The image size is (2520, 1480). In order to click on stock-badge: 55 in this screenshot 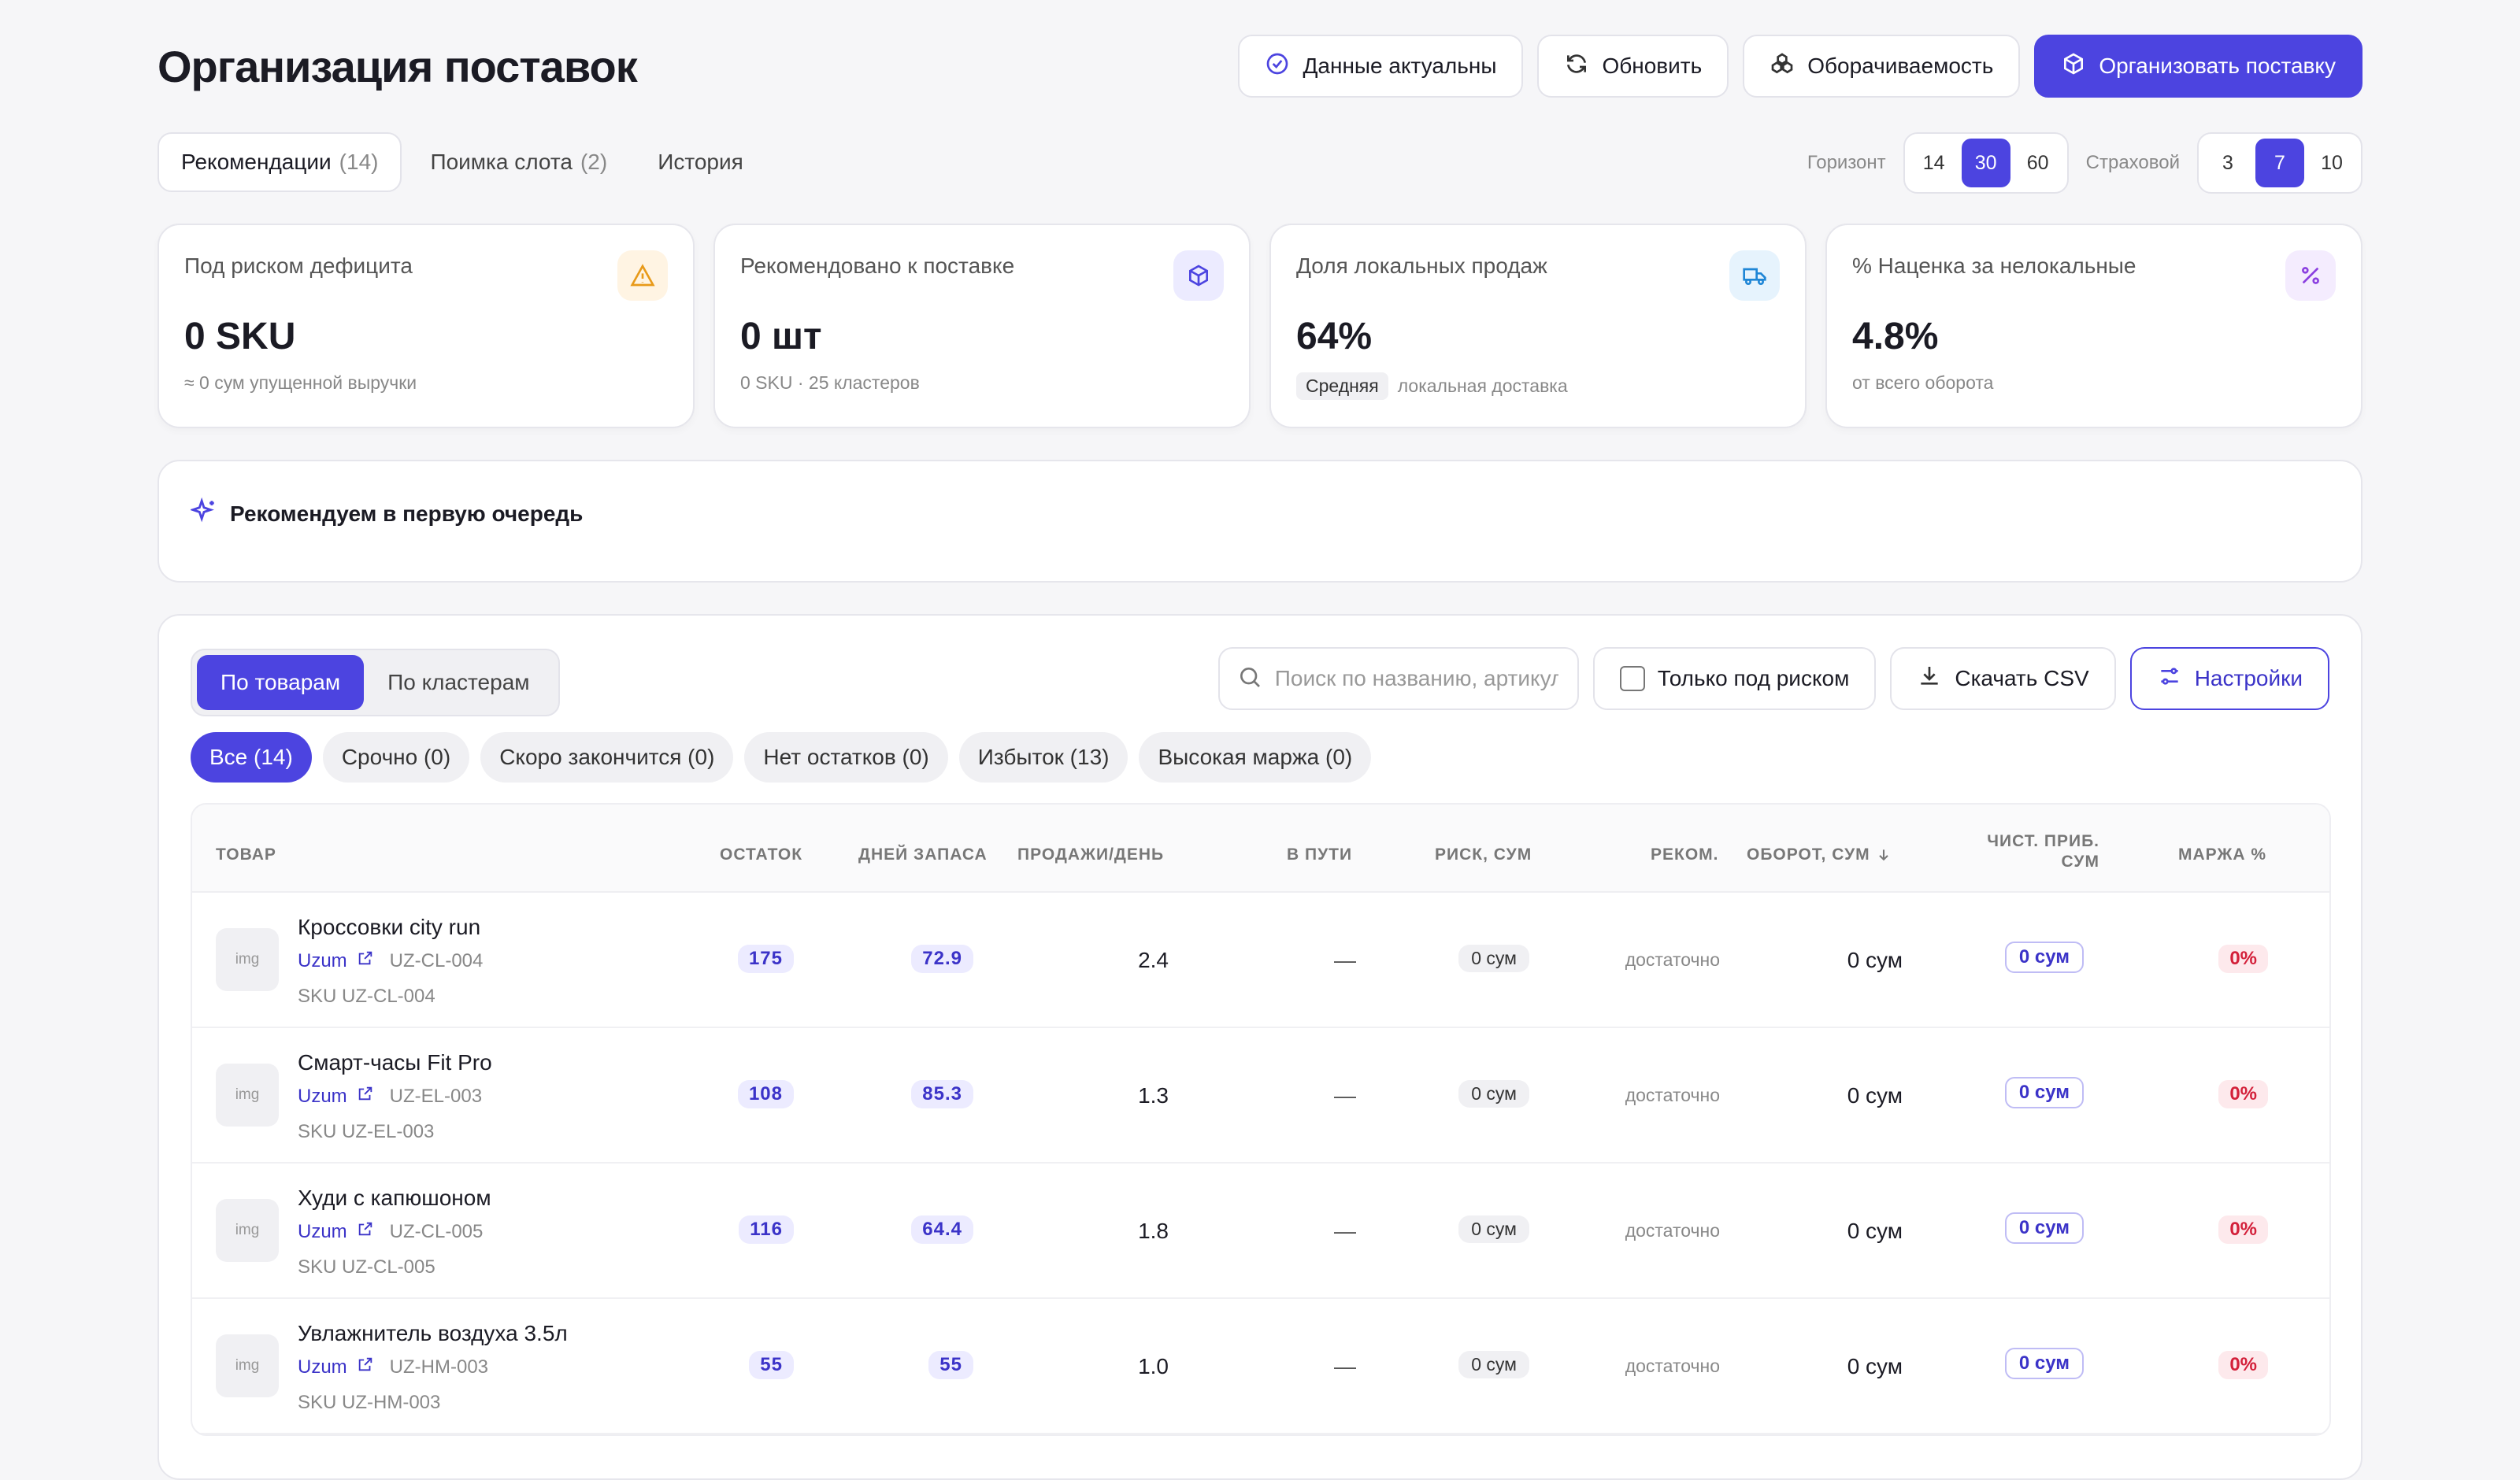, I will do `click(771, 1365)`.